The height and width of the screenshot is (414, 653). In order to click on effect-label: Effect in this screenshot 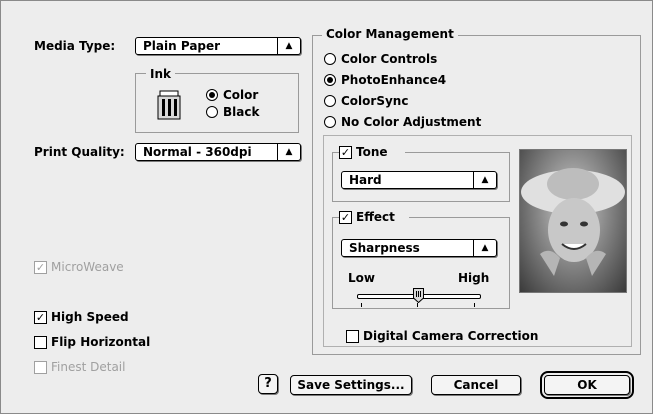, I will do `click(375, 217)`.